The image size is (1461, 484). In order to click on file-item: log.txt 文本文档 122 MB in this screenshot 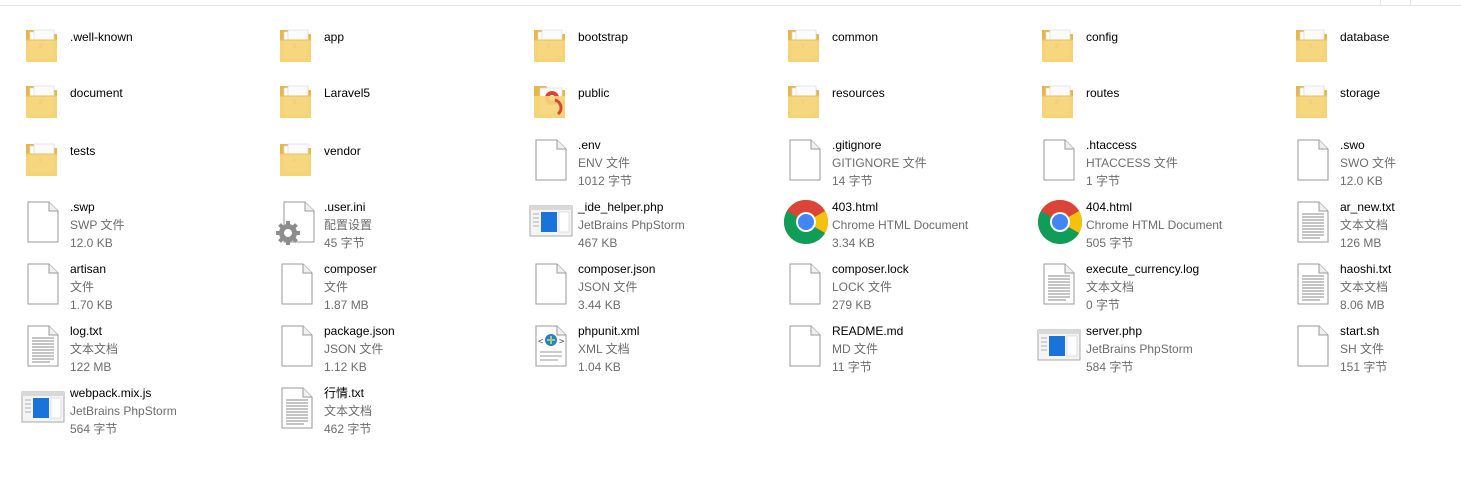, I will do `click(145, 352)`.